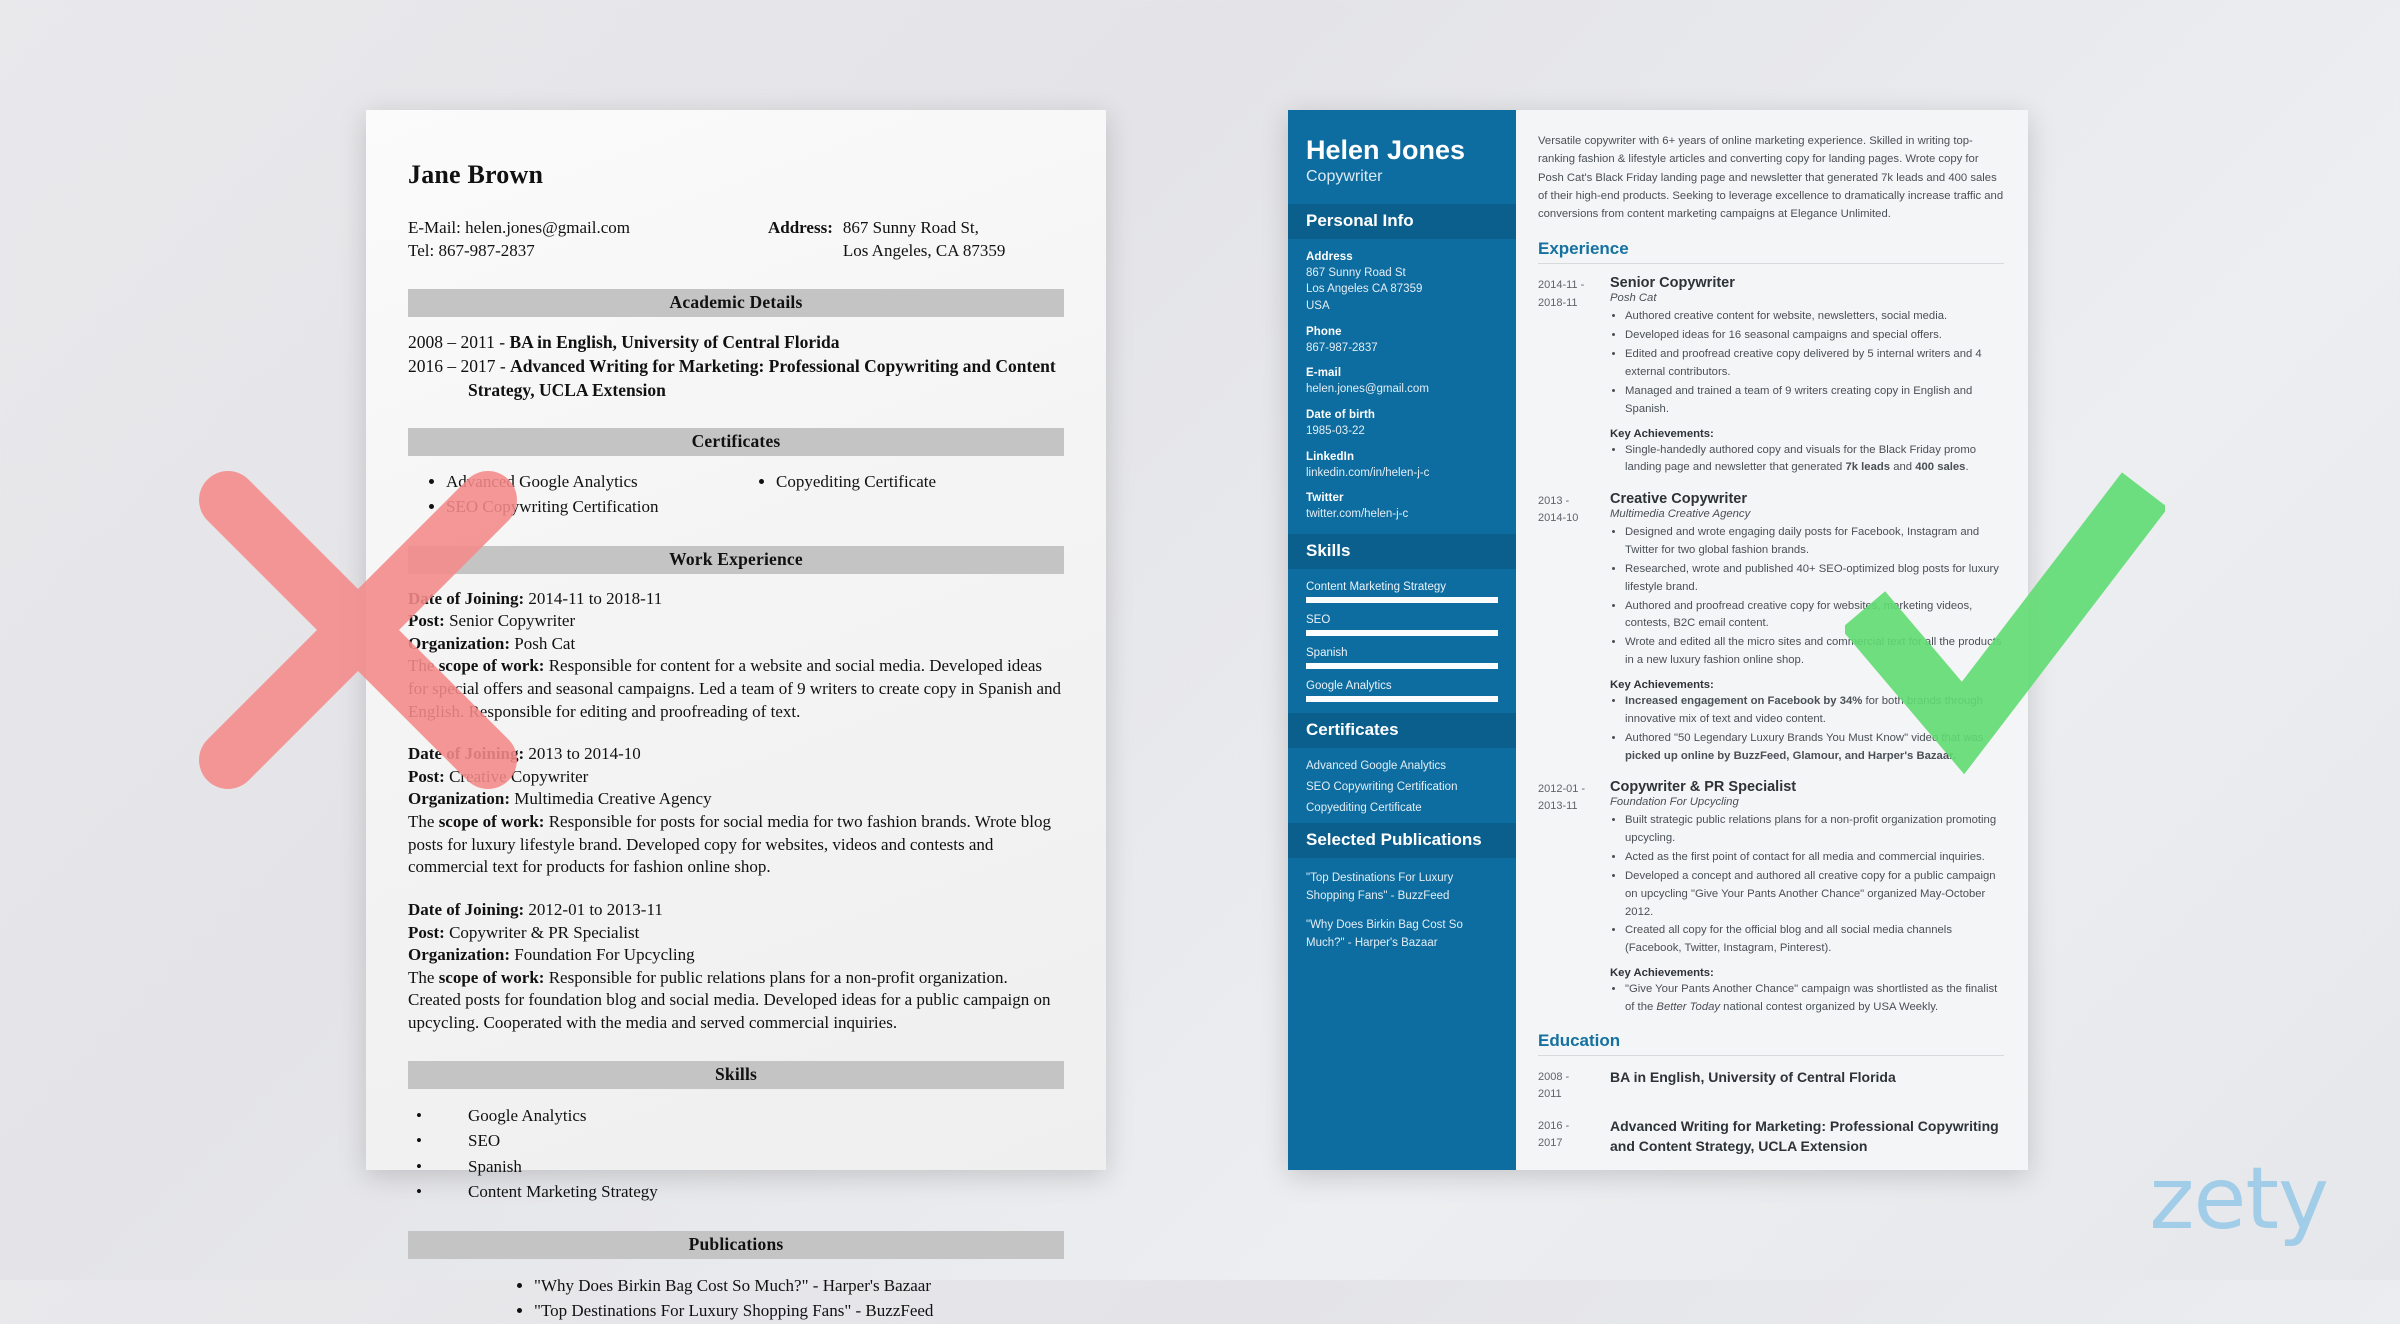  Describe the element at coordinates (2239, 1199) in the screenshot. I see `zety-logo: zety` at that location.